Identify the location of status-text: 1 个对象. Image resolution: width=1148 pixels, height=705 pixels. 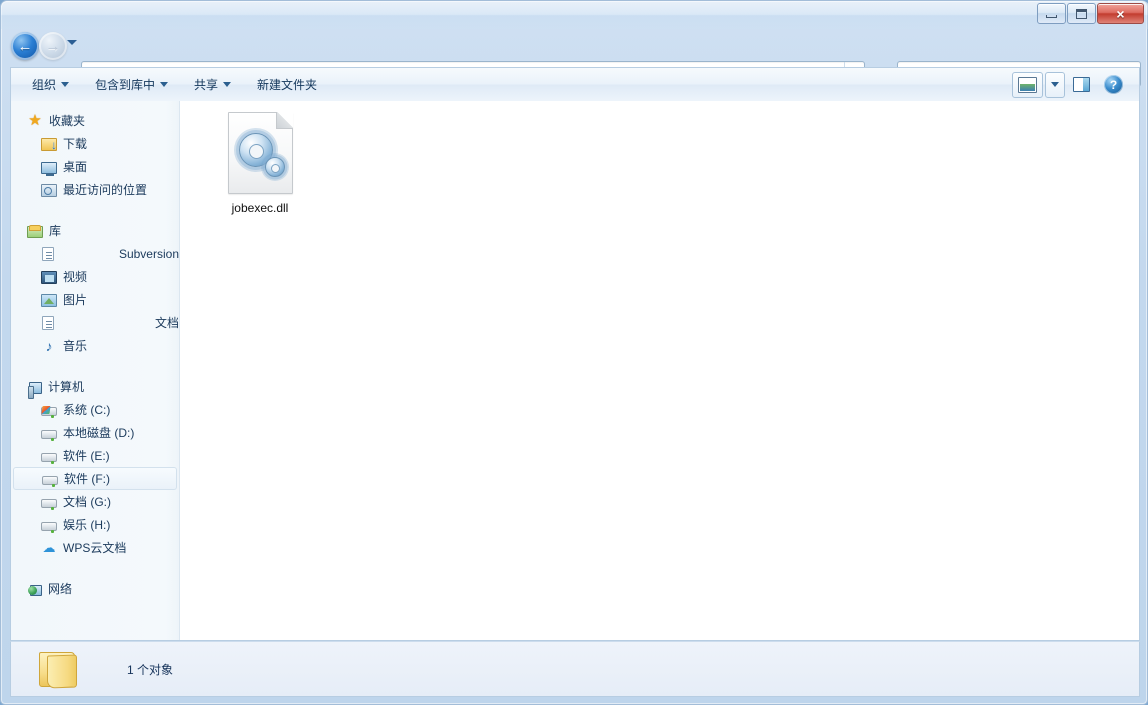
(150, 669).